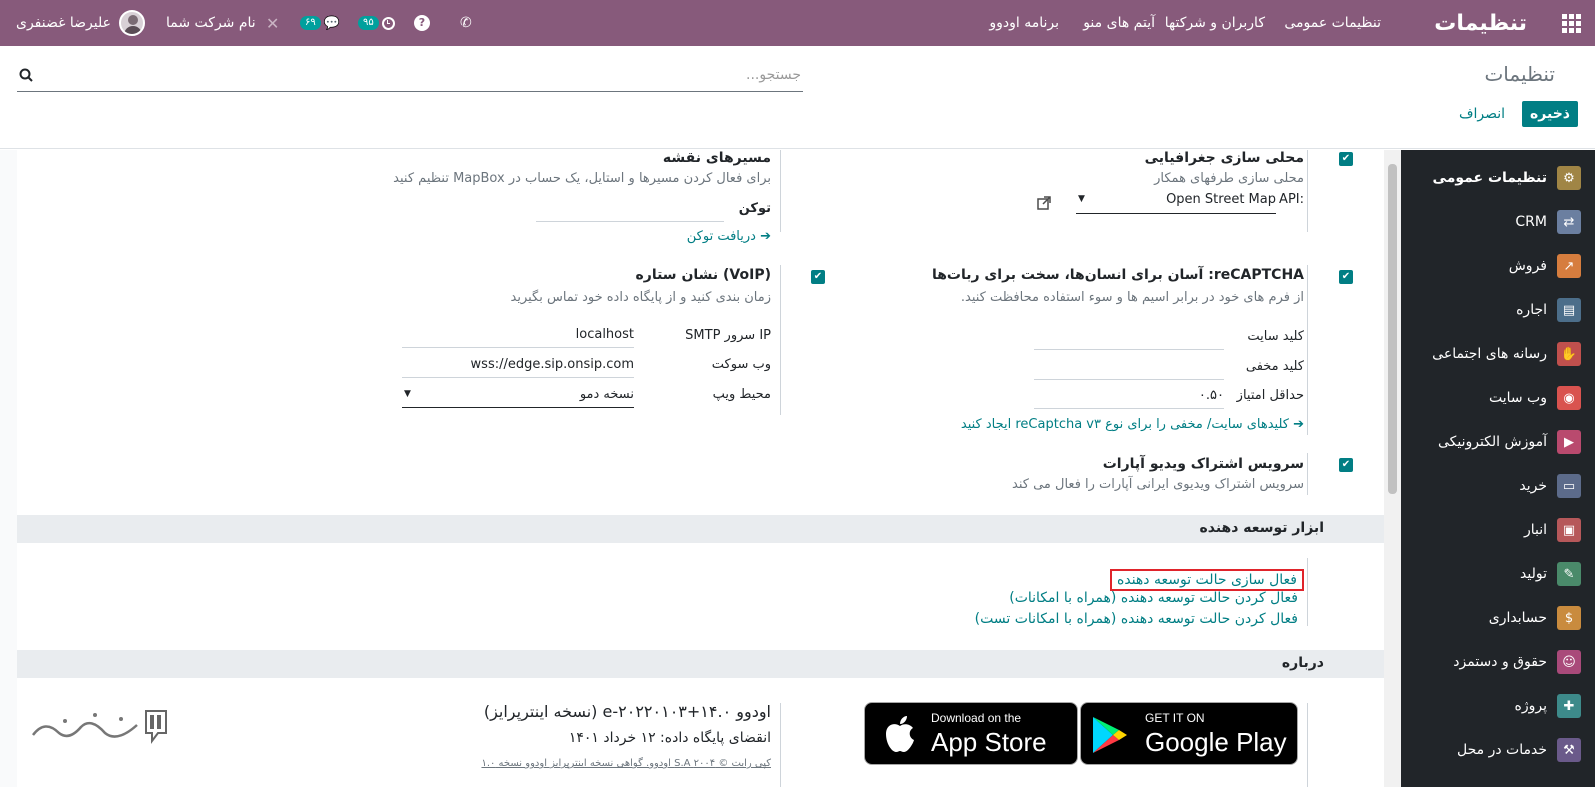 The image size is (1595, 787). What do you see at coordinates (1569, 310) in the screenshot?
I see `rental-icon: ▤` at bounding box center [1569, 310].